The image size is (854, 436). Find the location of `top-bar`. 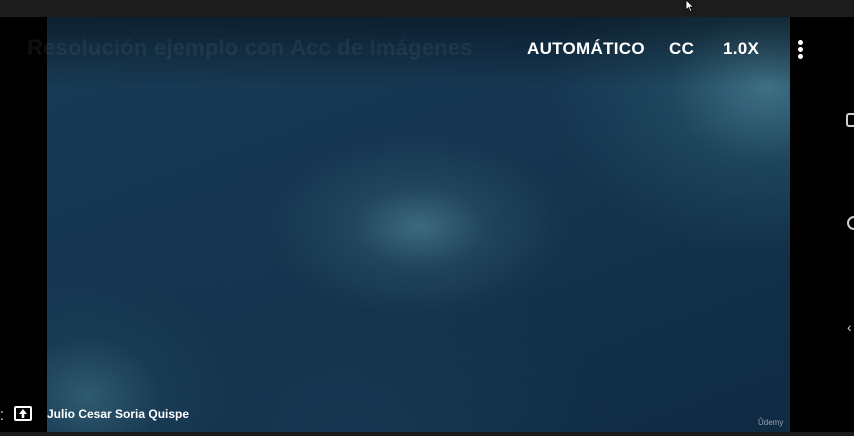

top-bar is located at coordinates (427, 8).